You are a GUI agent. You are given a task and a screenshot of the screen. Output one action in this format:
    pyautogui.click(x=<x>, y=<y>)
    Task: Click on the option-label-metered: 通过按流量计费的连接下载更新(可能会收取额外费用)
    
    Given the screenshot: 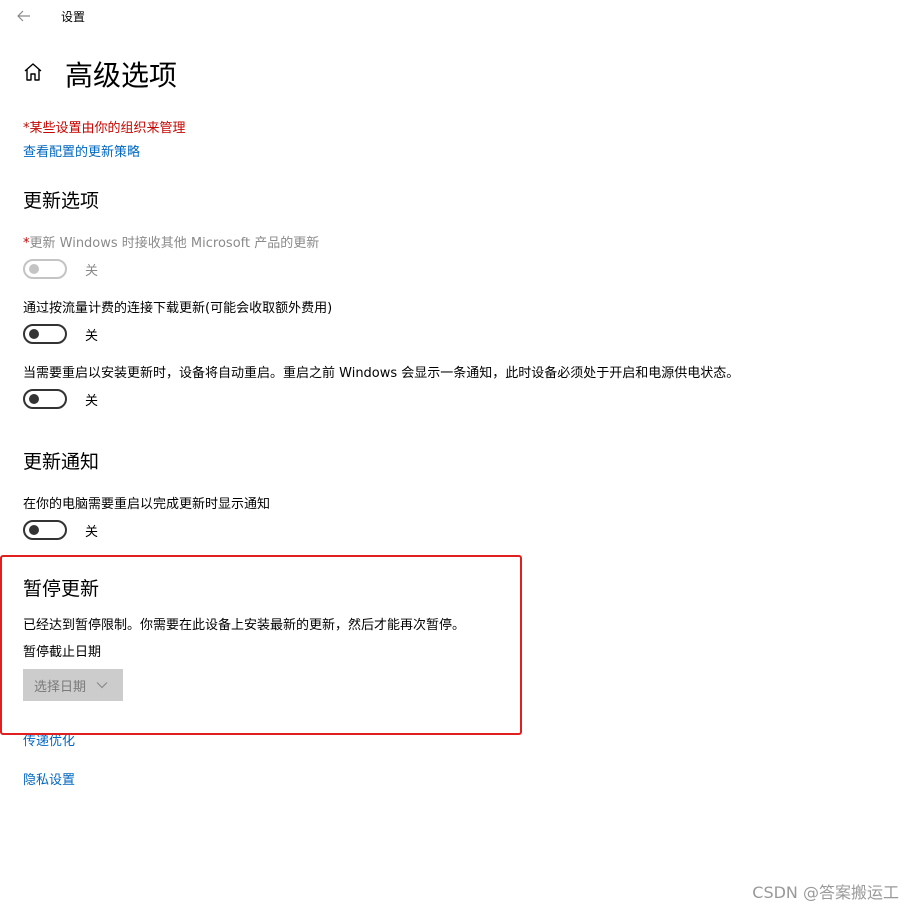 What is the action you would take?
    pyautogui.click(x=178, y=308)
    